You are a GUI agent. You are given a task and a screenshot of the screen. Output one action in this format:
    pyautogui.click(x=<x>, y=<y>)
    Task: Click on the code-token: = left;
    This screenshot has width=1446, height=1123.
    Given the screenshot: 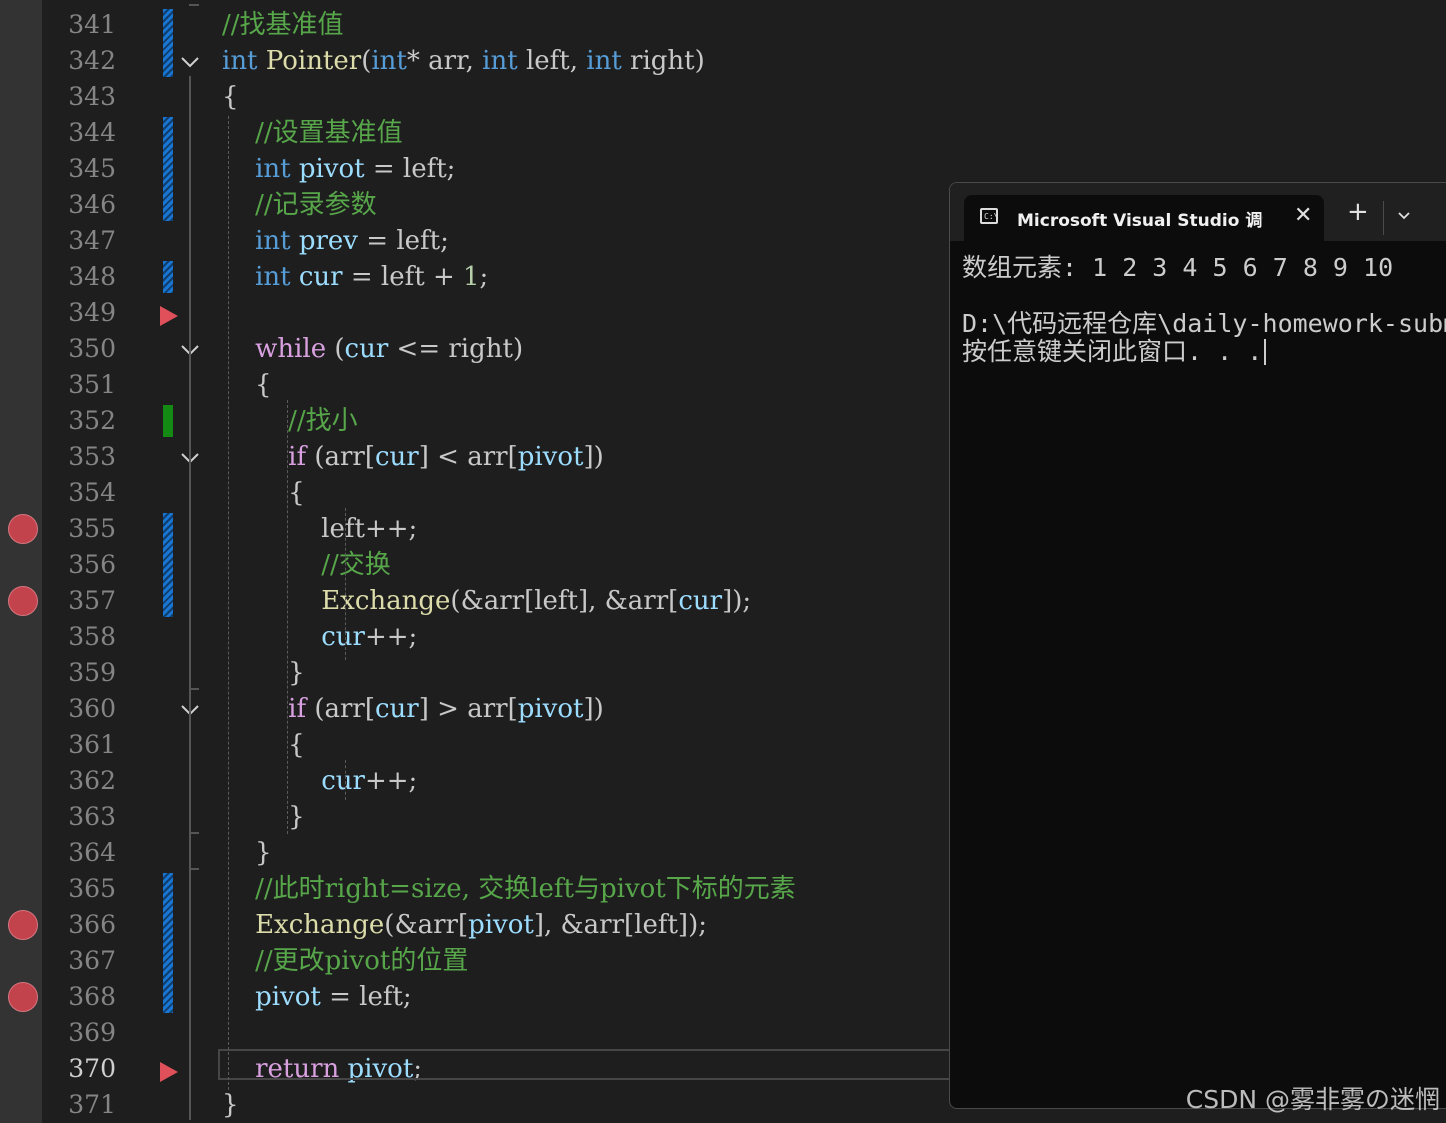 What is the action you would take?
    pyautogui.click(x=366, y=997)
    